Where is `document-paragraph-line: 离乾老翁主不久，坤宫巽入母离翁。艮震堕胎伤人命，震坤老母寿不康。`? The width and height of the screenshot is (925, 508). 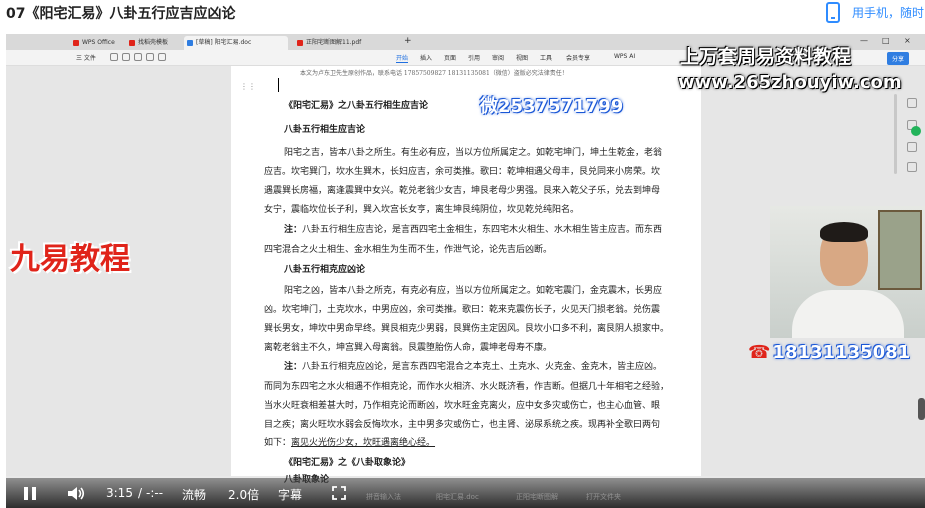
document-paragraph-line: 离乾老翁主不久，坤宫巽入母离翁。艮震堕胎伤人命，震坤老母寿不康。 is located at coordinates (408, 348).